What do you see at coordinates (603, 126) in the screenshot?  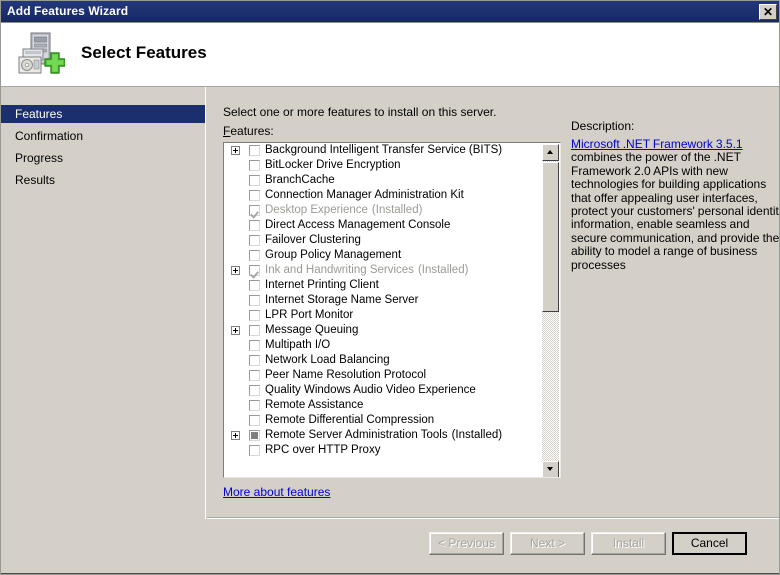 I see `description-title: Description:` at bounding box center [603, 126].